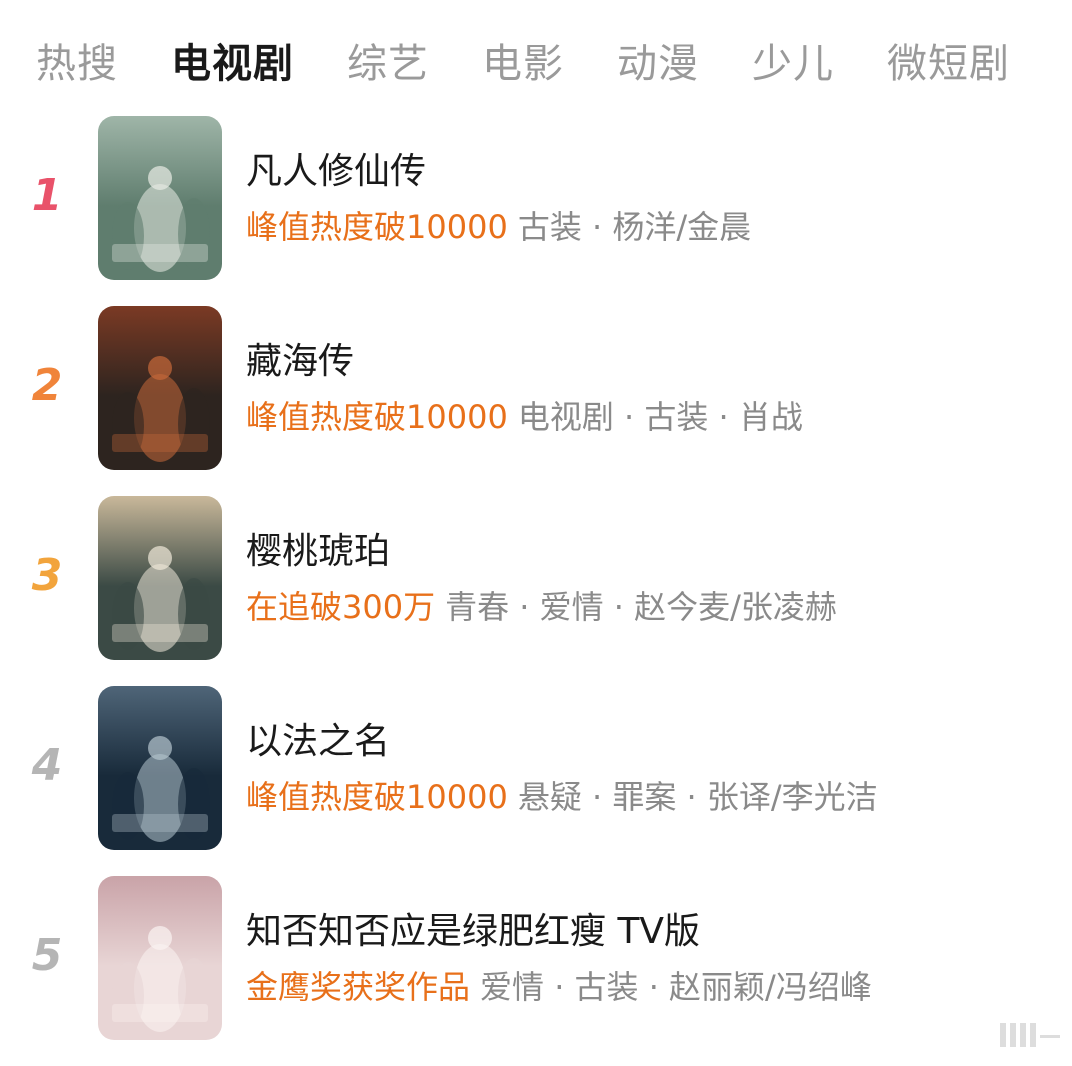 This screenshot has width=1072, height=1066. Describe the element at coordinates (634, 227) in the screenshot. I see `tag-text: 古装 · 杨洋/金晨` at that location.